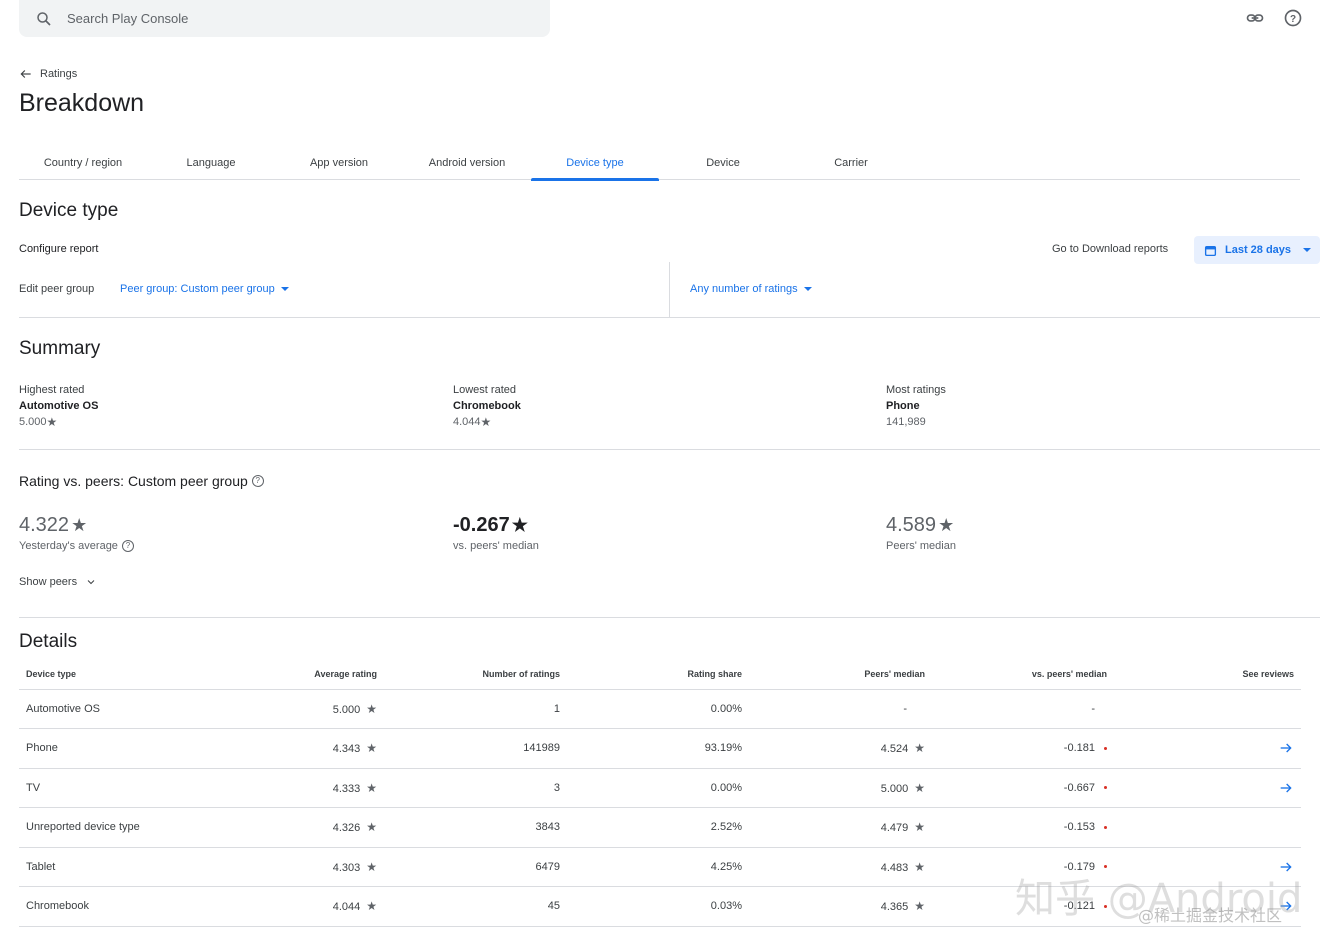  I want to click on tab-carrier: Carrier, so click(851, 165).